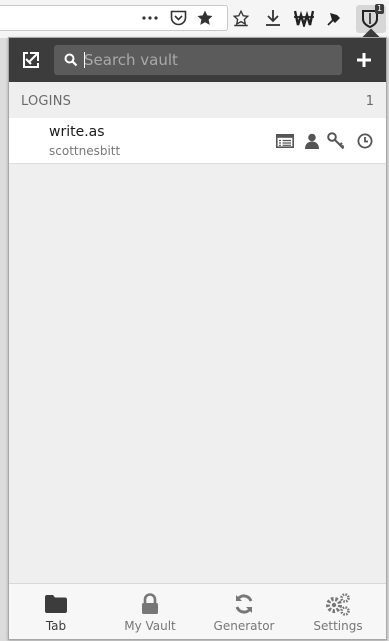  What do you see at coordinates (56, 626) in the screenshot?
I see `tab-label: Tab` at bounding box center [56, 626].